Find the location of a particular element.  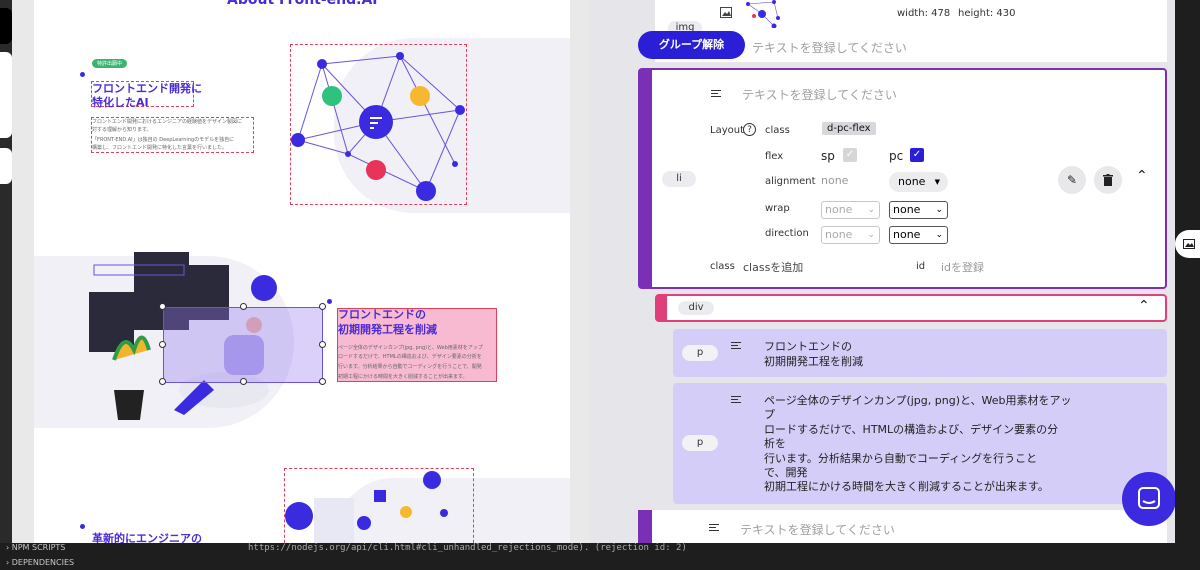

direction-label: direction is located at coordinates (787, 233).